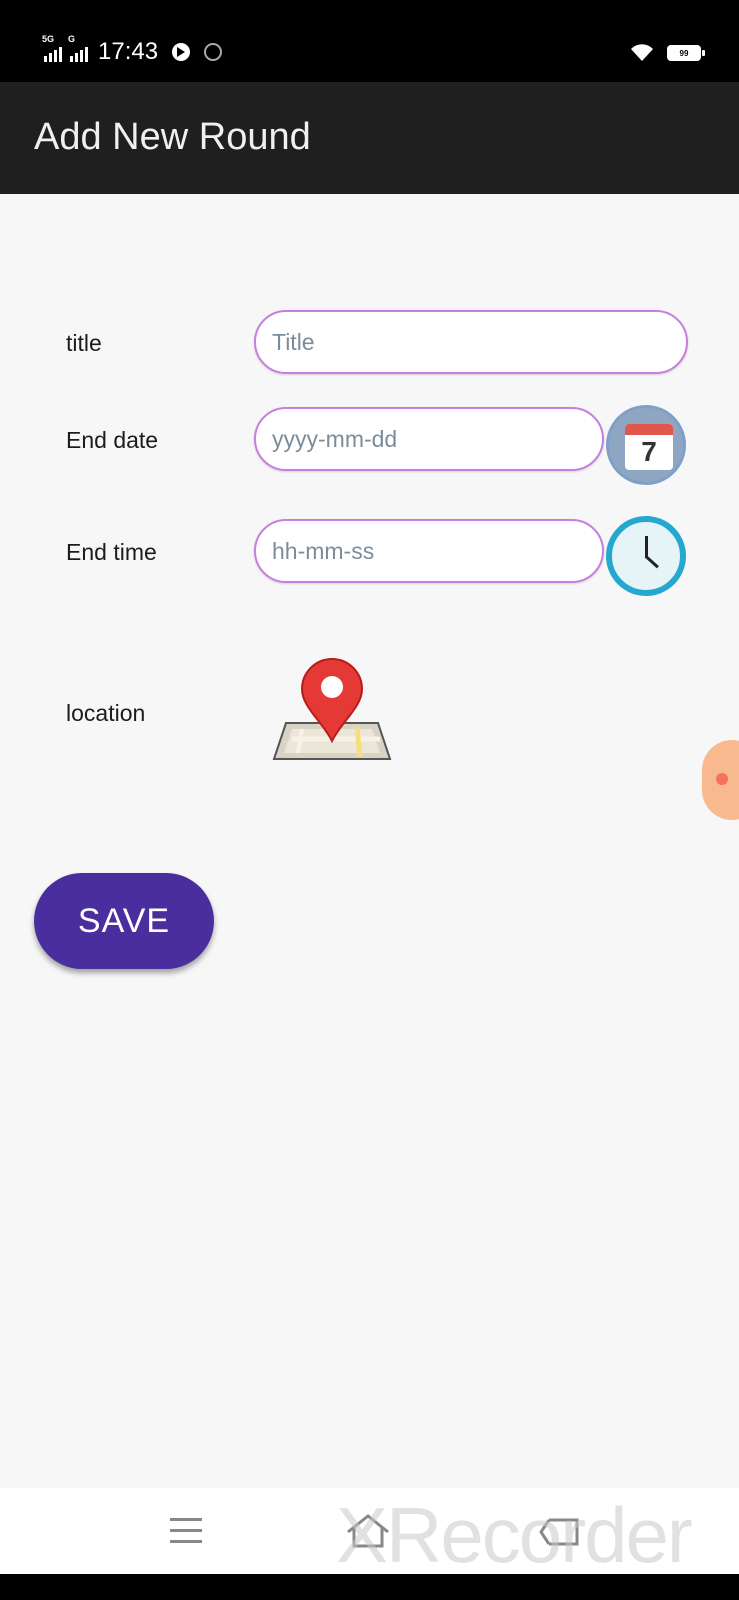 The width and height of the screenshot is (739, 1600). I want to click on status-time: 17:43, so click(128, 51).